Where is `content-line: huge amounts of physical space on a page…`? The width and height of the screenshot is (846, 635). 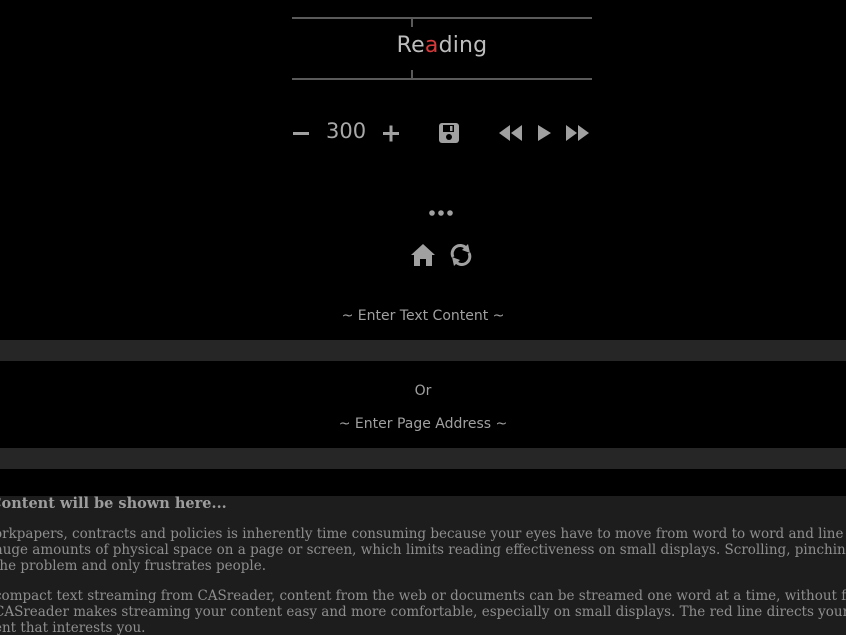
content-line: huge amounts of physical space on a page… is located at coordinates (423, 550).